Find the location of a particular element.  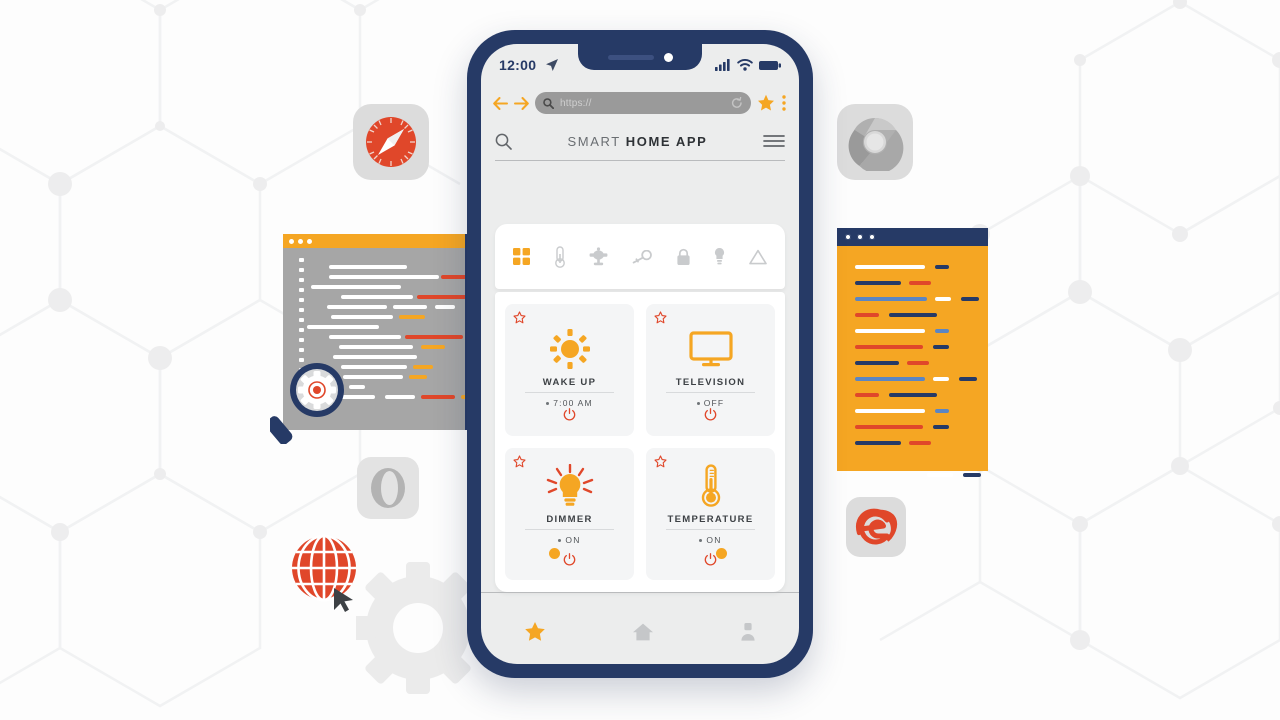

code-window-orange-titlebar is located at coordinates (912, 237).